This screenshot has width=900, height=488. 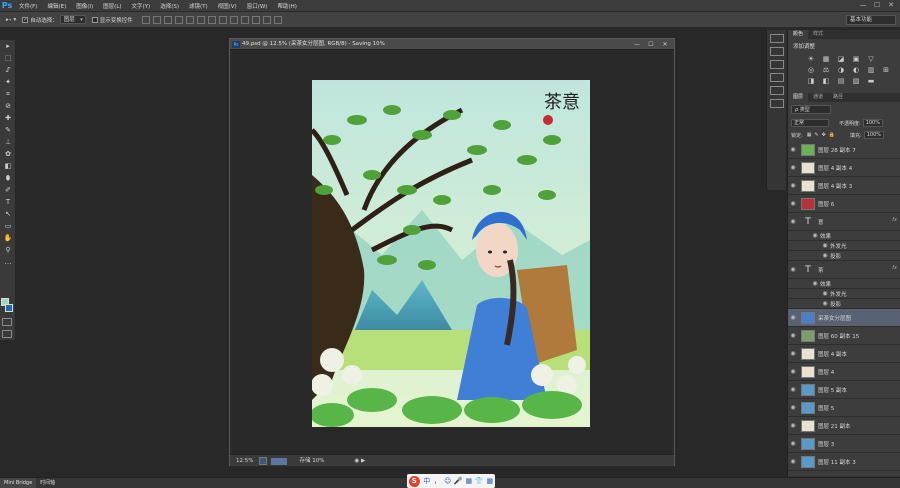 I want to click on effects-row: ◉ 效果, so click(x=844, y=236).